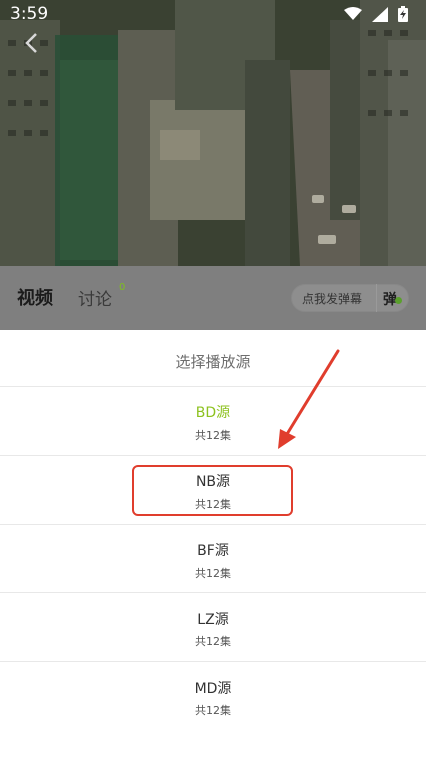 The height and width of the screenshot is (757, 426). I want to click on source-name: LZ源, so click(213, 620).